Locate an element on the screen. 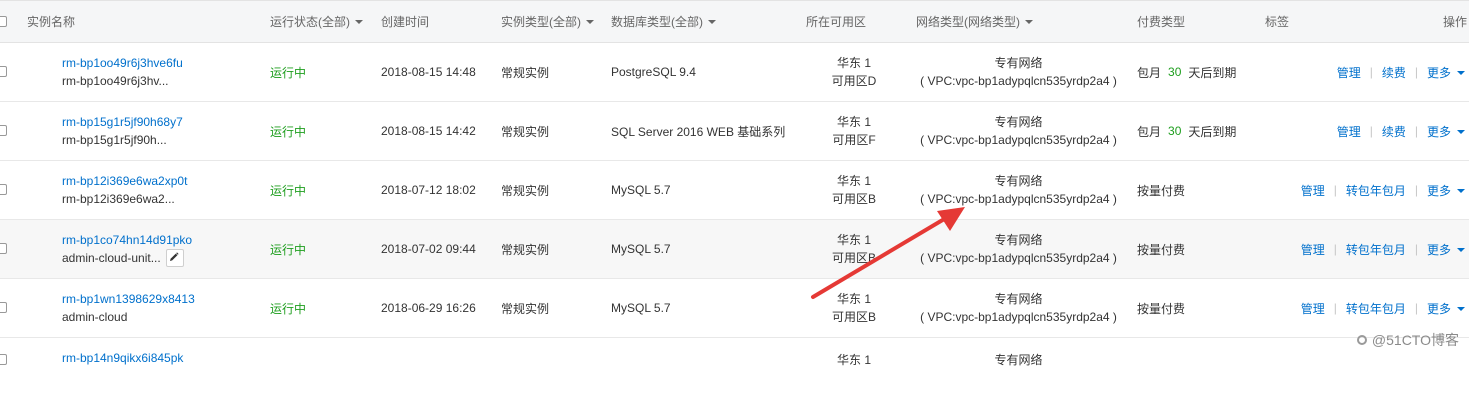 Image resolution: width=1469 pixels, height=410 pixels. status-text: 运行中 is located at coordinates (288, 131).